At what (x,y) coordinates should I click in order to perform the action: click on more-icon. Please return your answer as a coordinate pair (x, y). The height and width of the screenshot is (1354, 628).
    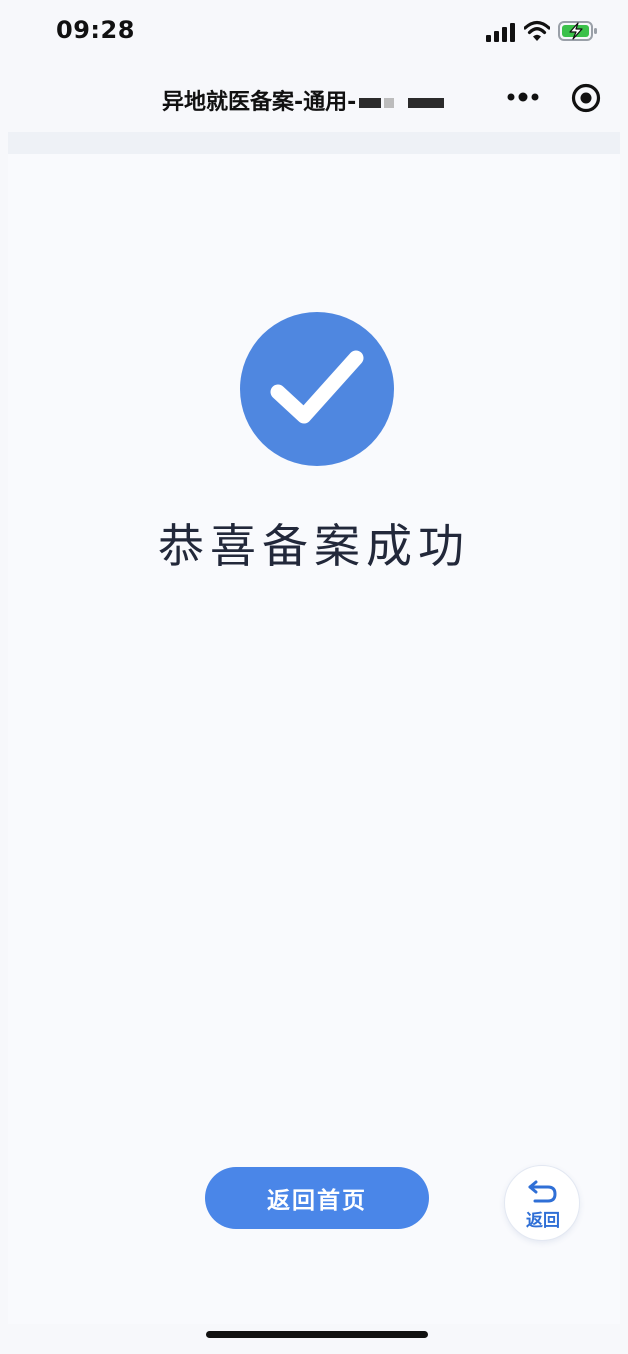
    Looking at the image, I should click on (523, 97).